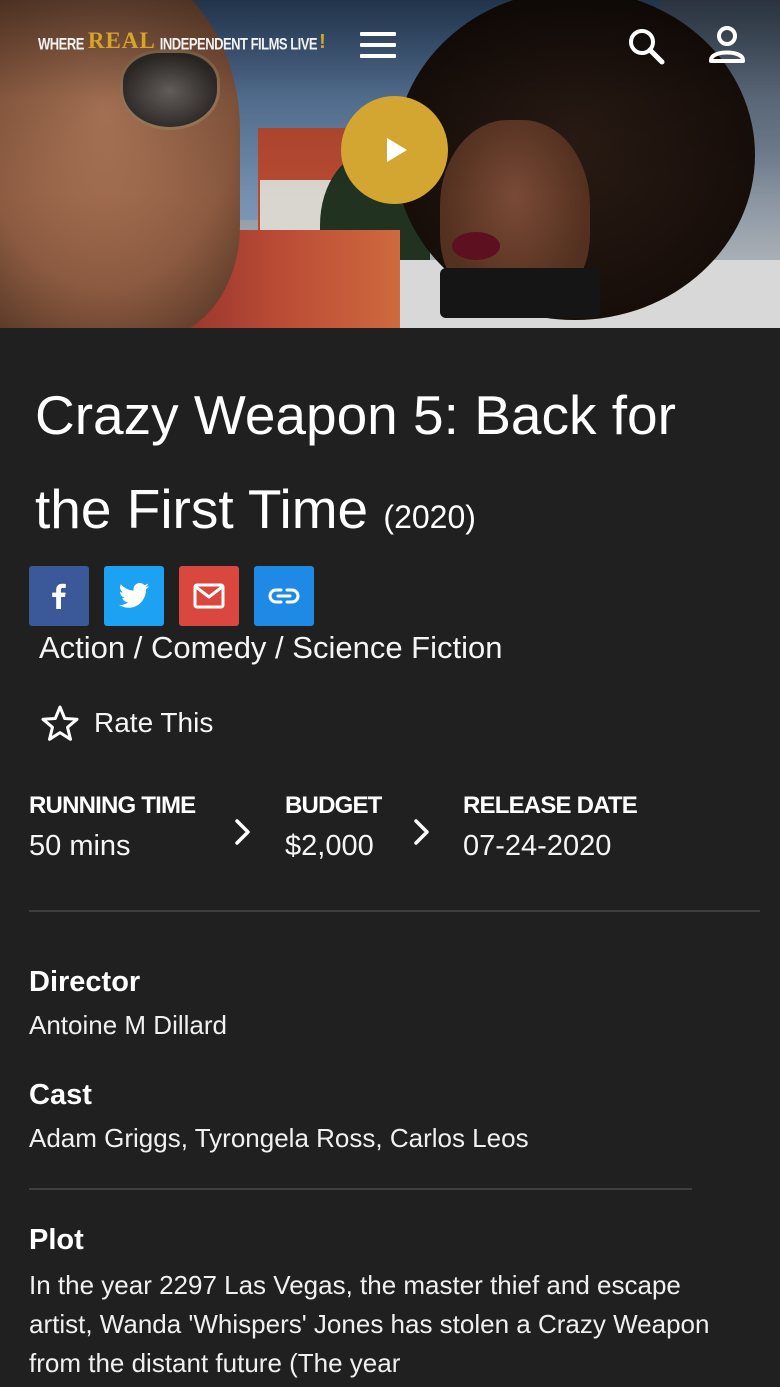 The width and height of the screenshot is (780, 1387). I want to click on play-icon, so click(396, 150).